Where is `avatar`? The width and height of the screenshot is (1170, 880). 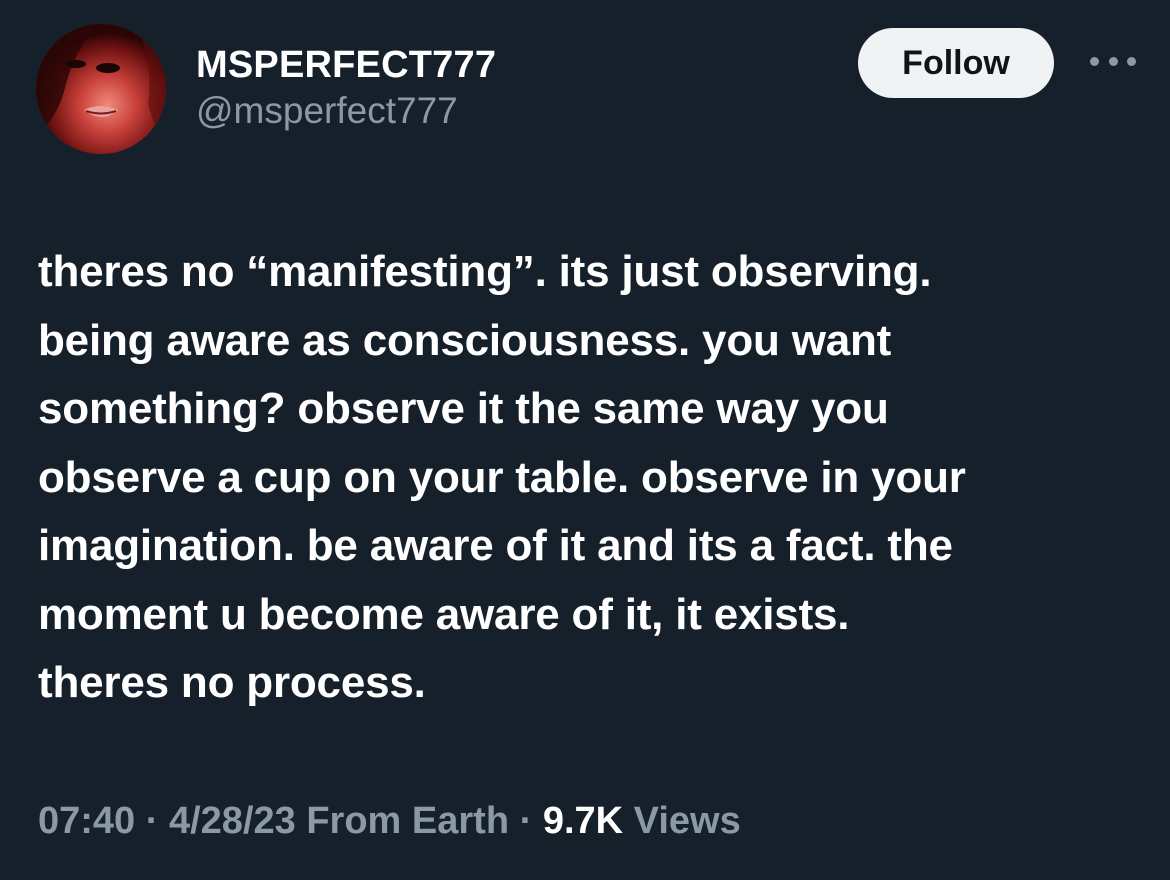
avatar is located at coordinates (101, 89).